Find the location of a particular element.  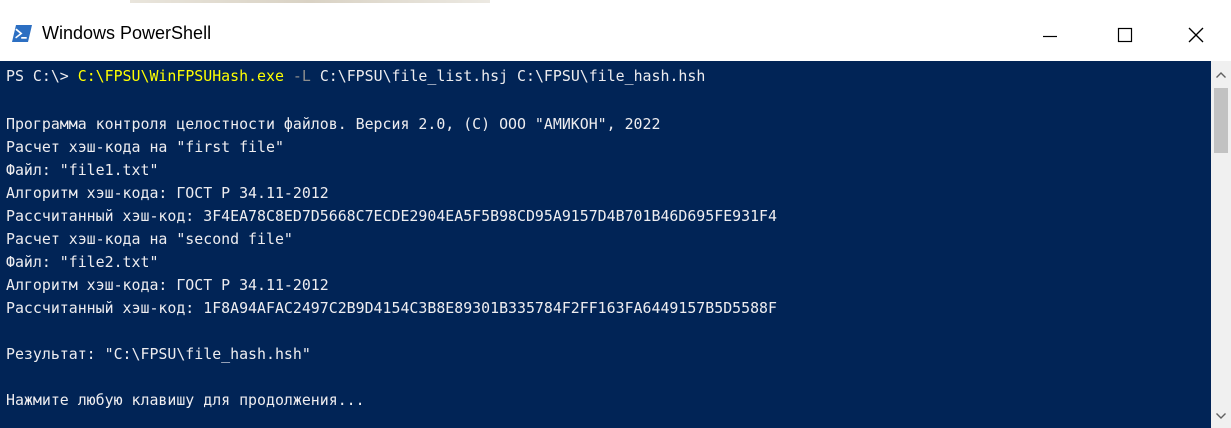

close-button is located at coordinates (1196, 34).